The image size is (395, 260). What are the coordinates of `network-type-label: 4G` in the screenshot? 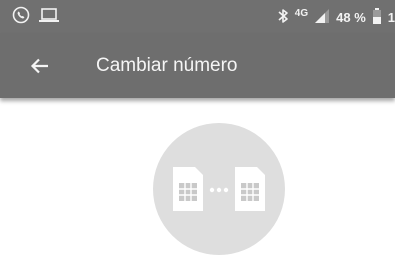 It's located at (301, 13).